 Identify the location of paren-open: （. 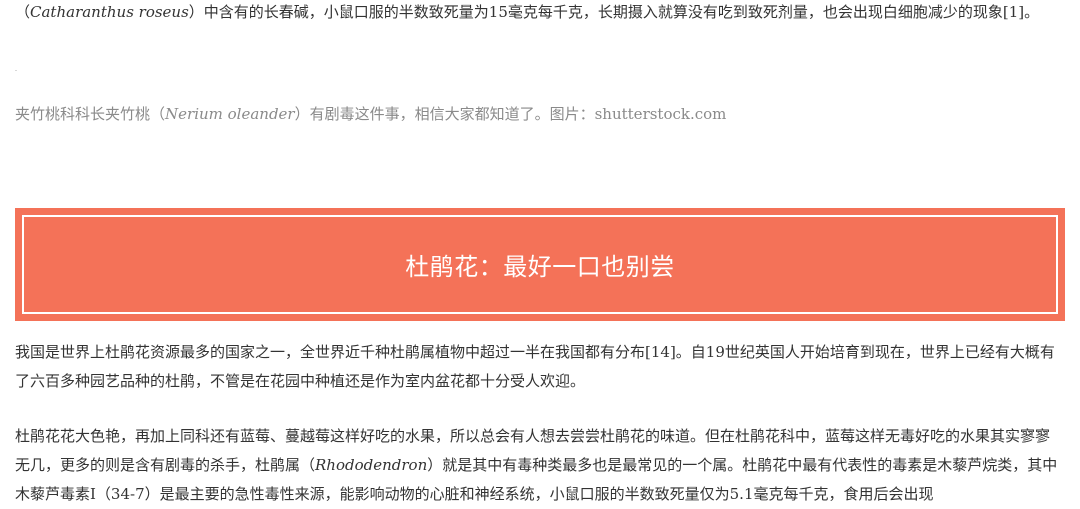
(23, 12).